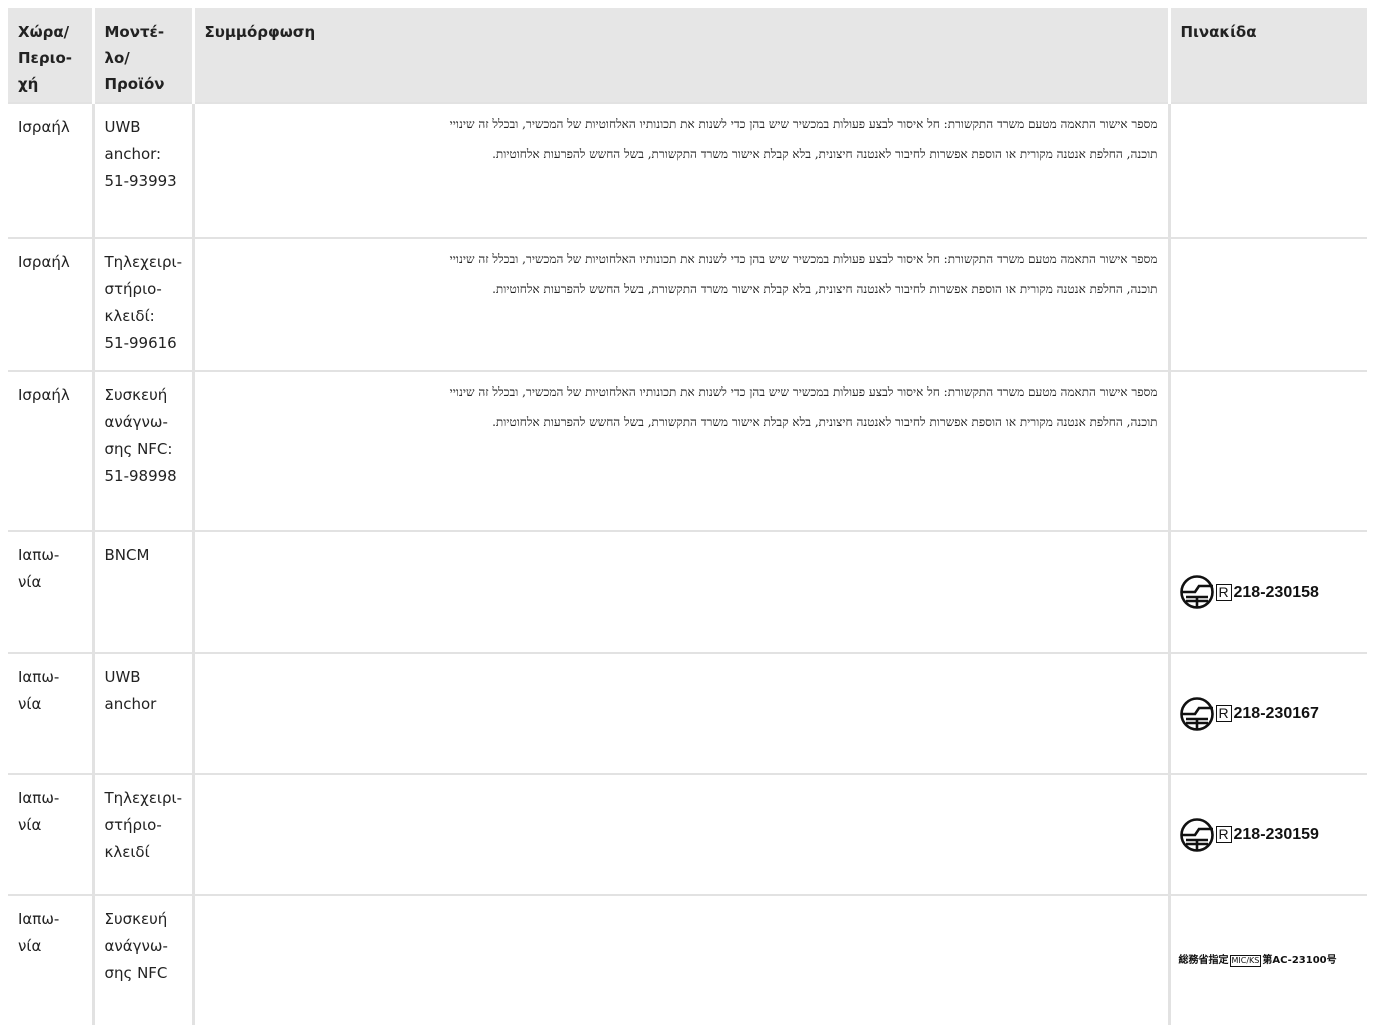 This screenshot has height=1025, width=1375. I want to click on ministry-designation: 総務省指定, so click(1203, 960).